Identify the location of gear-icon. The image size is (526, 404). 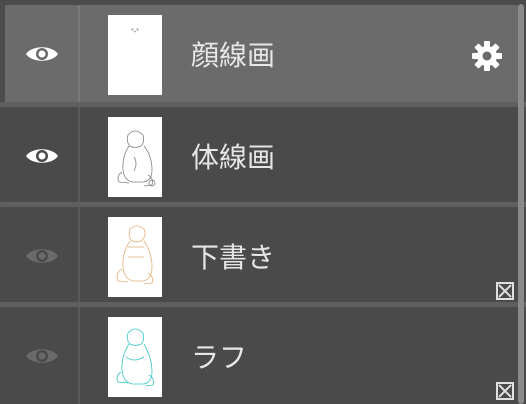
(487, 56).